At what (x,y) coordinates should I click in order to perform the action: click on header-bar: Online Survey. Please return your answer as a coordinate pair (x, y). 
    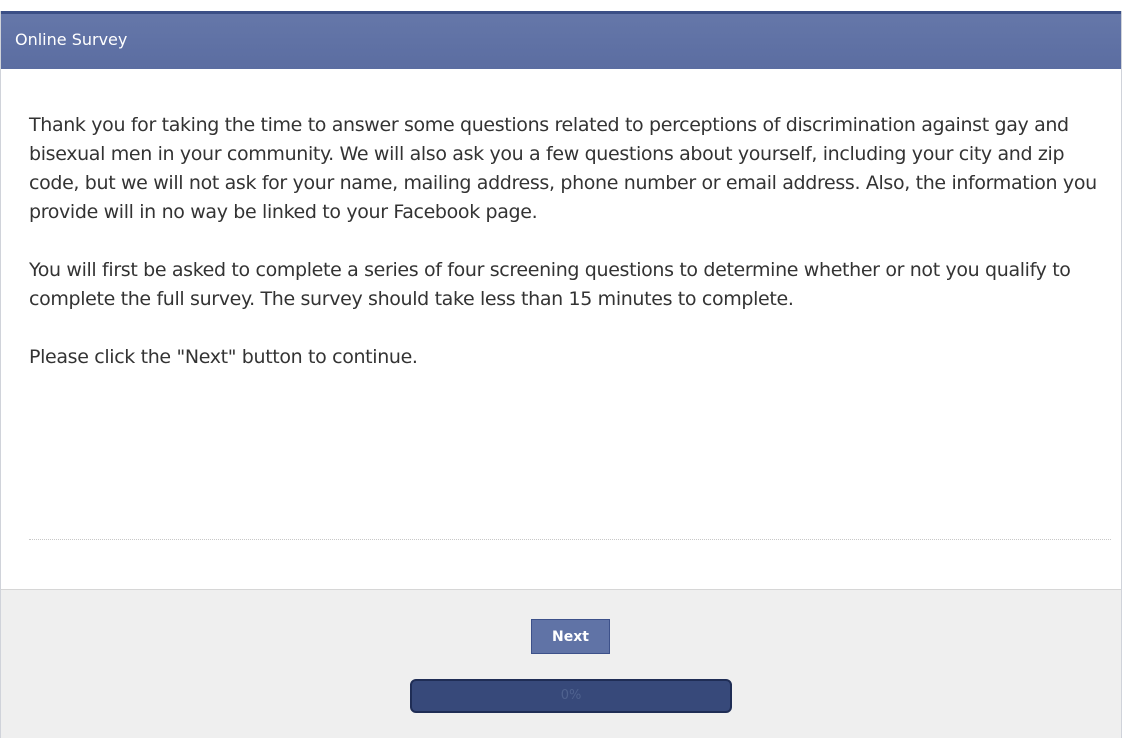
    Looking at the image, I should click on (561, 40).